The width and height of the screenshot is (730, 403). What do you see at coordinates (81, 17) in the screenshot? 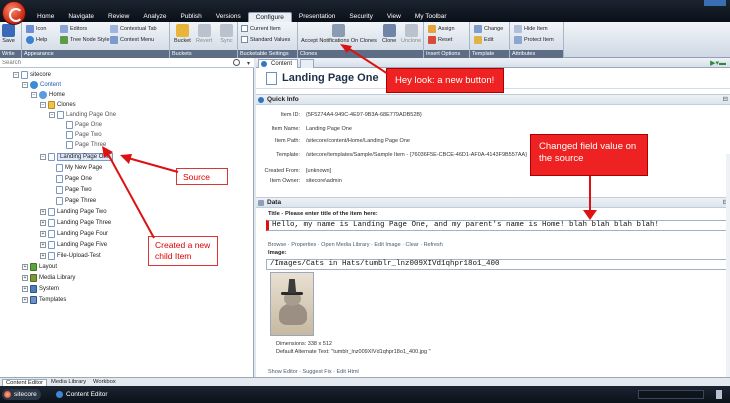
I see `tab-navigate: Navigate` at bounding box center [81, 17].